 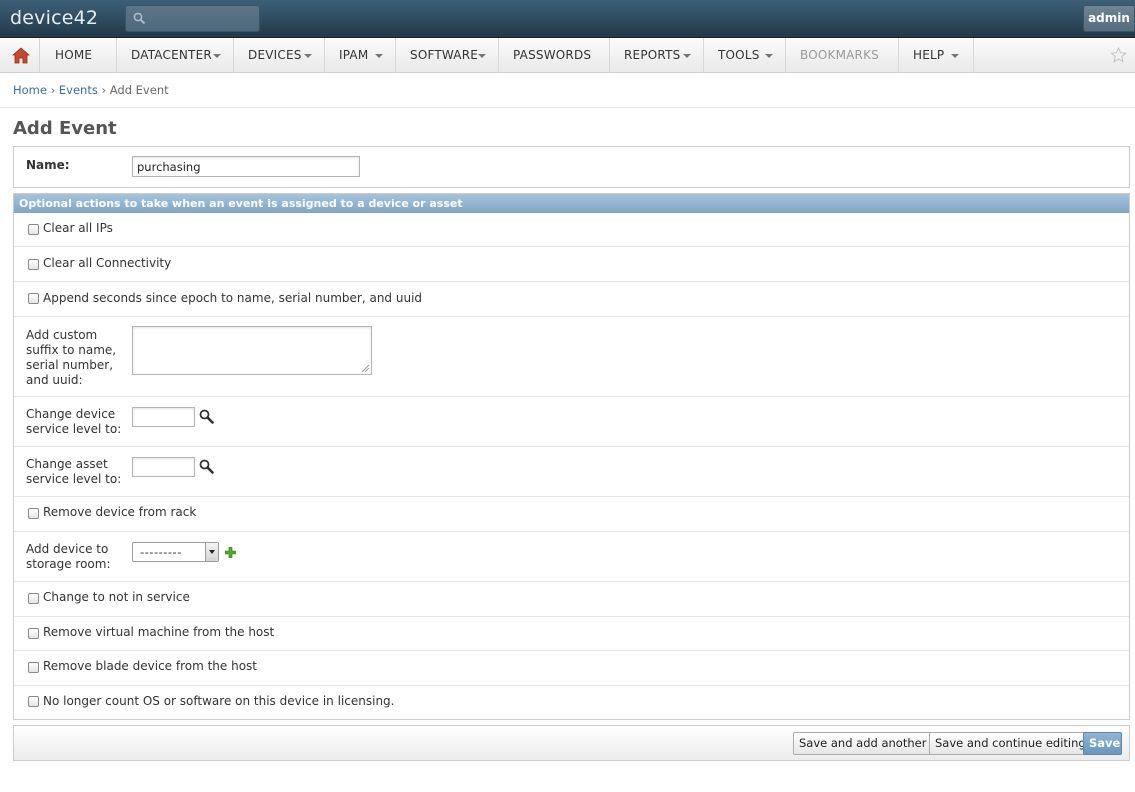 What do you see at coordinates (139, 18) in the screenshot?
I see `search-icon` at bounding box center [139, 18].